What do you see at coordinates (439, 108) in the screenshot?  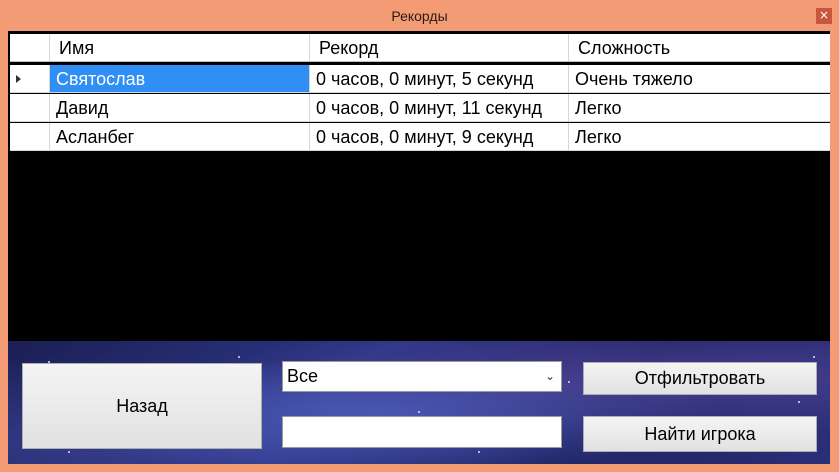 I see `cell-record: 0 часов, 0 минут, 11 секунд` at bounding box center [439, 108].